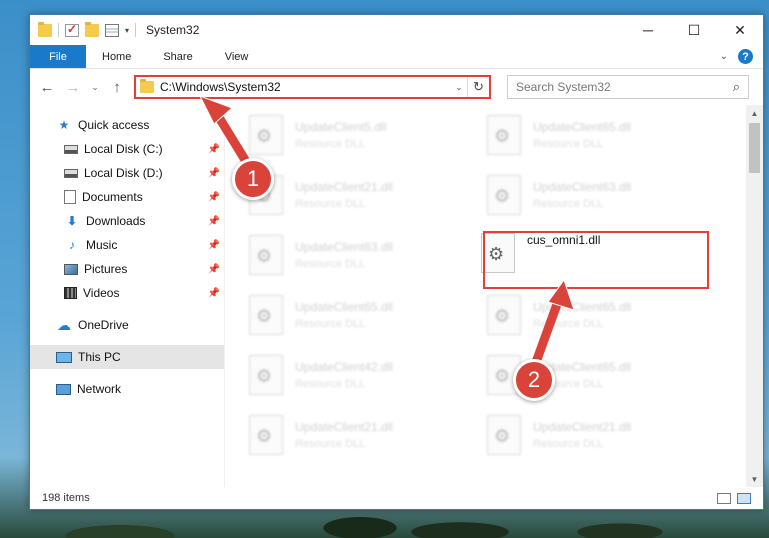 The width and height of the screenshot is (769, 538). Describe the element at coordinates (112, 30) in the screenshot. I see `properties-icon` at that location.